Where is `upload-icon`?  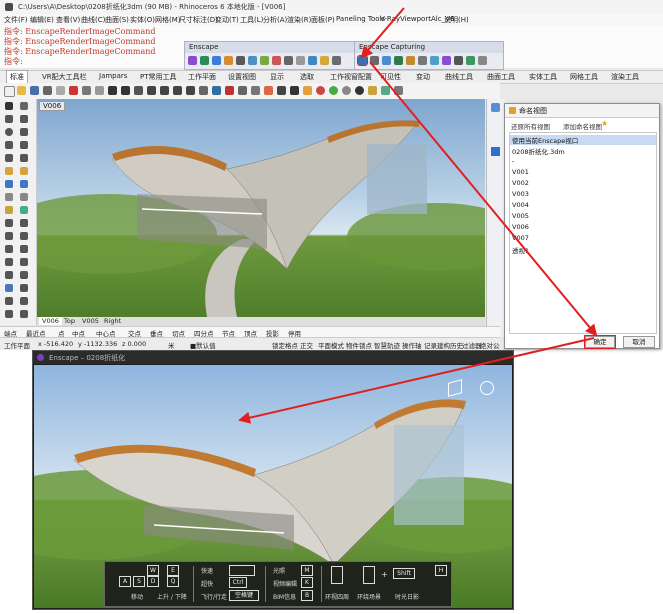 upload-icon is located at coordinates (446, 60).